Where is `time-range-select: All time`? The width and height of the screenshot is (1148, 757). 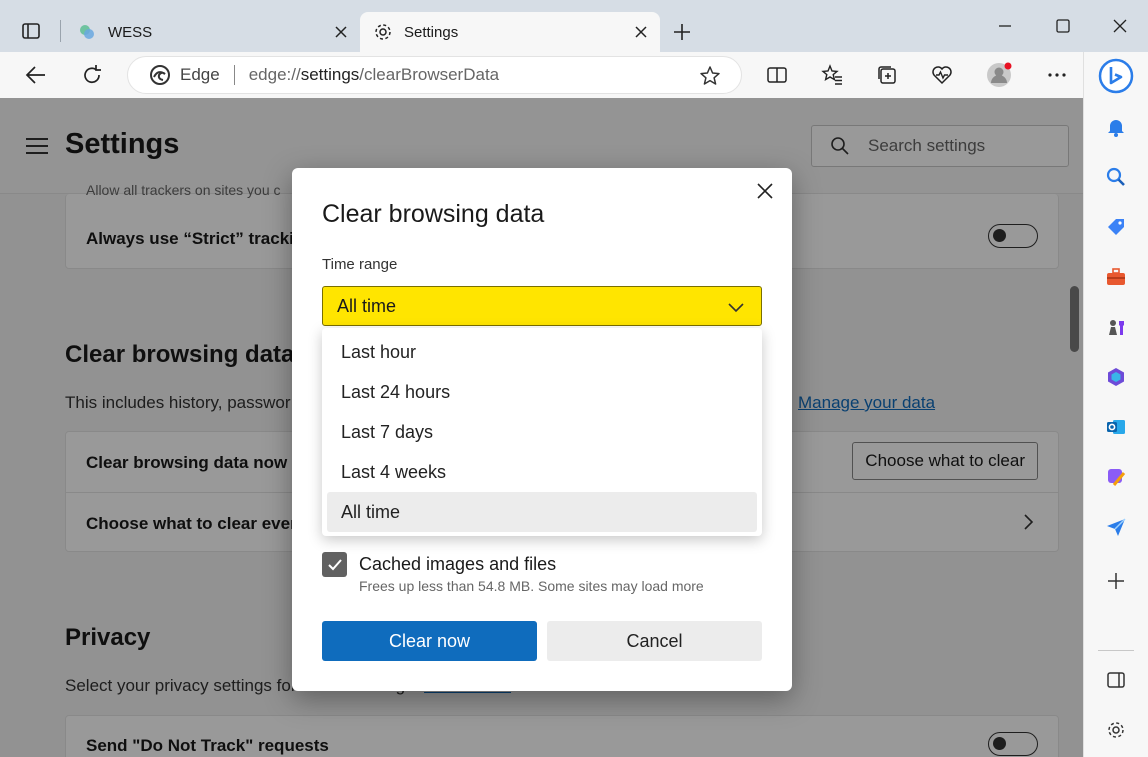 time-range-select: All time is located at coordinates (542, 306).